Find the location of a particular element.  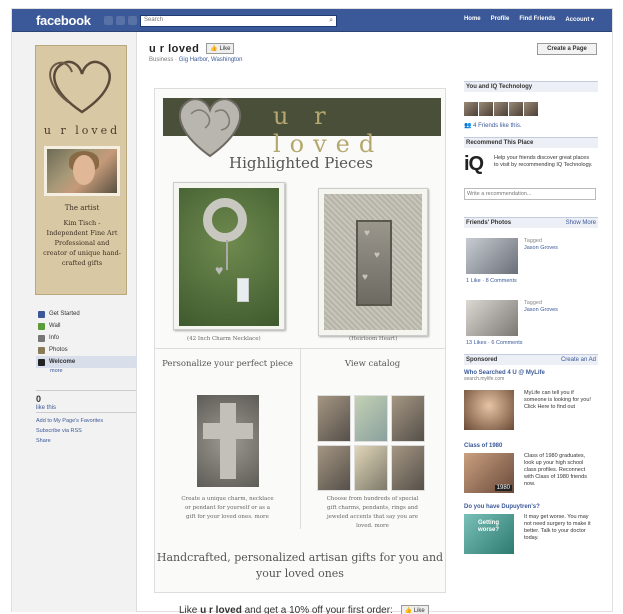

photo-tag: Tagged Jason Groves is located at coordinates (541, 307).